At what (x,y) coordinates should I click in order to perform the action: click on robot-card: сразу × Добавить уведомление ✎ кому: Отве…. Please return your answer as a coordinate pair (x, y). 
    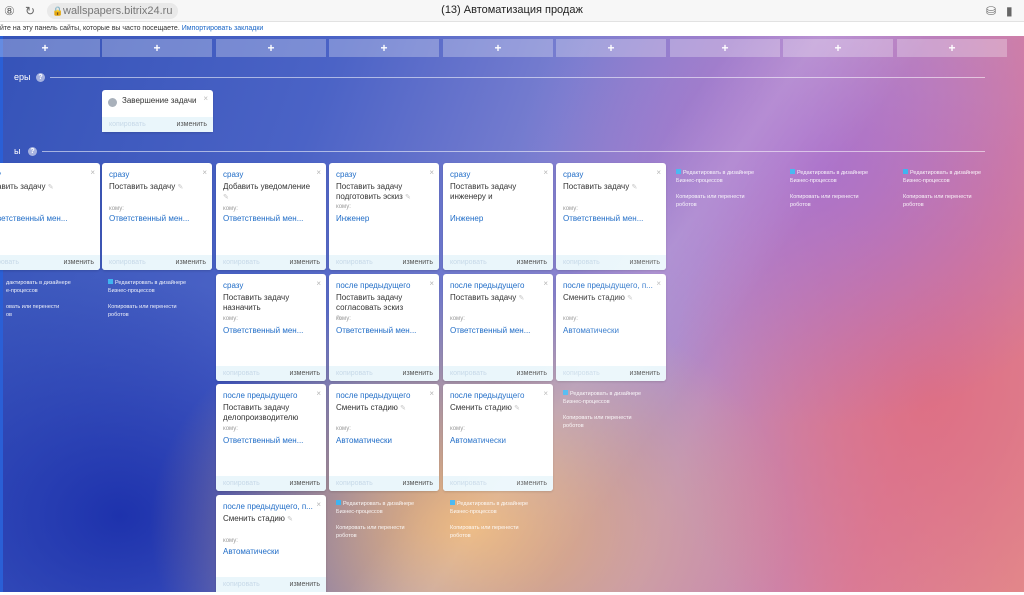
    Looking at the image, I should click on (271, 216).